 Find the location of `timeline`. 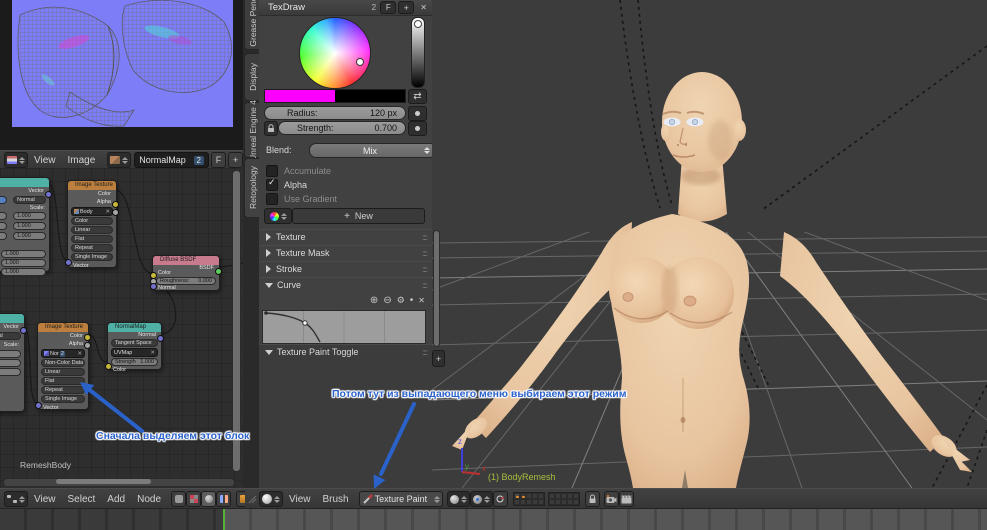

timeline is located at coordinates (493, 519).